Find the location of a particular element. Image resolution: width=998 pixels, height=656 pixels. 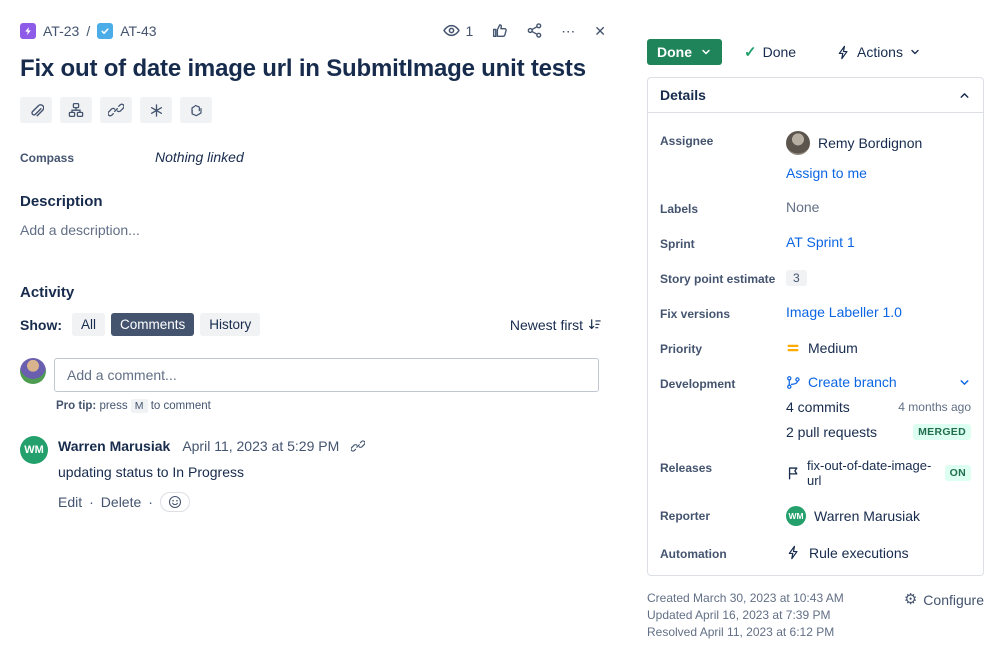

labels-field: Labels None is located at coordinates (815, 207).